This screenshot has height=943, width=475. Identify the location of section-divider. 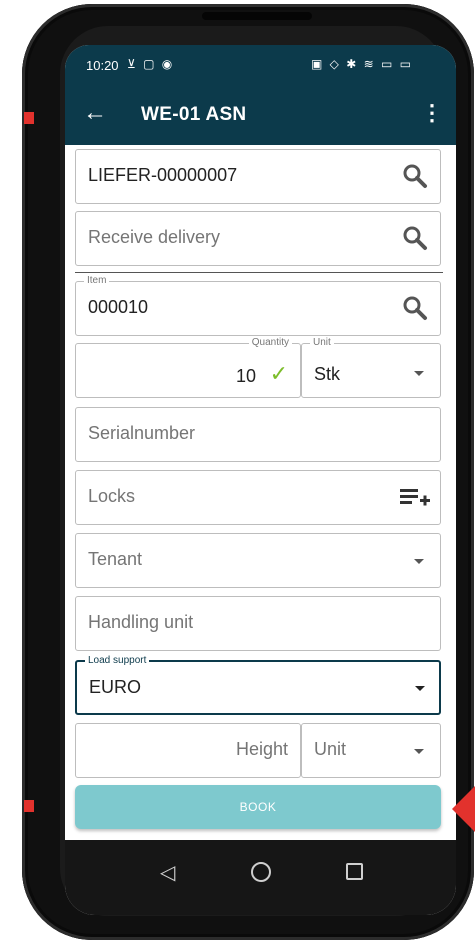
(259, 272).